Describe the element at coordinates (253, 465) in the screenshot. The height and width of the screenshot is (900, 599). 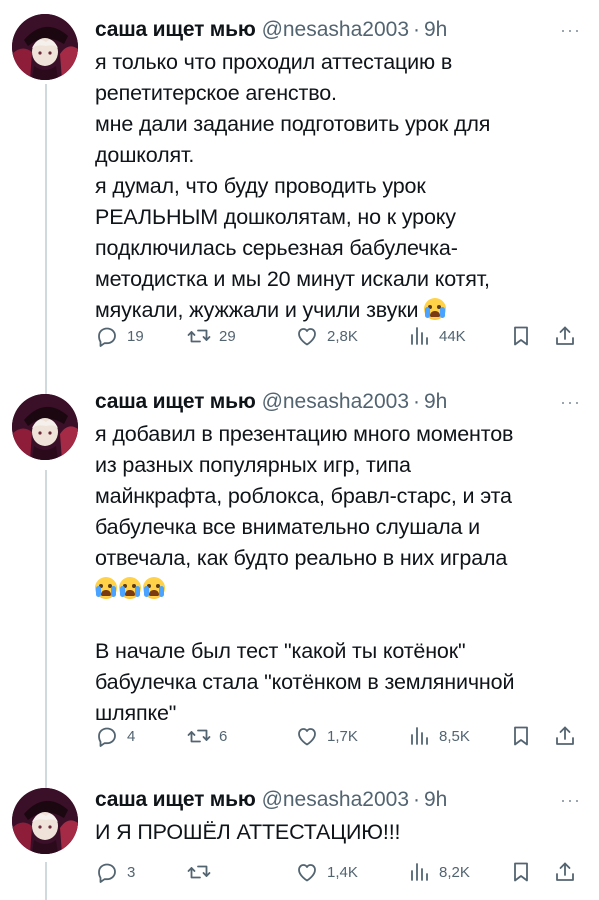
I see `tweet-line: из разных популярных игр, типа` at that location.